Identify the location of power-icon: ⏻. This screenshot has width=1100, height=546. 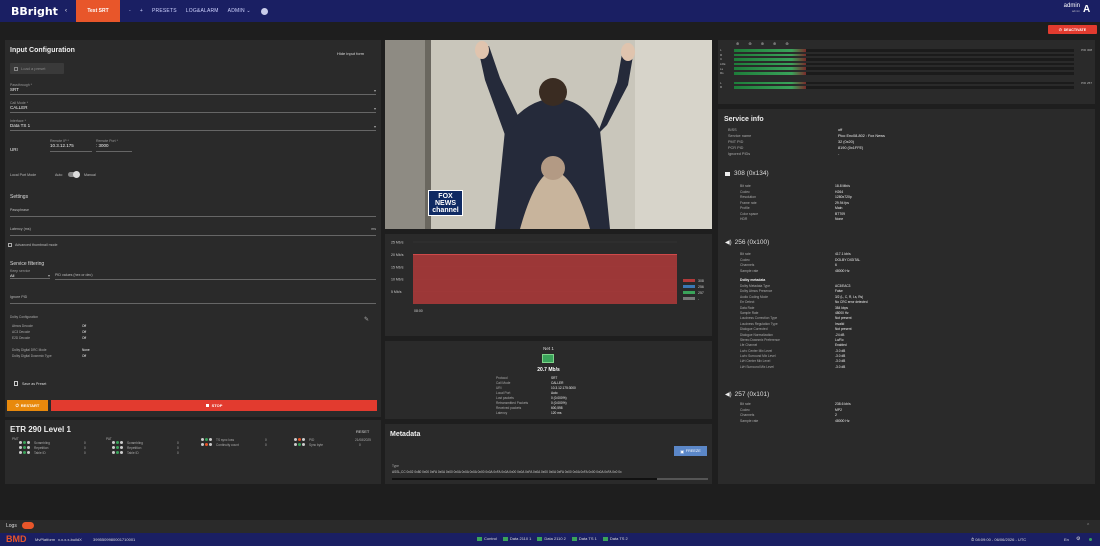
(1060, 29).